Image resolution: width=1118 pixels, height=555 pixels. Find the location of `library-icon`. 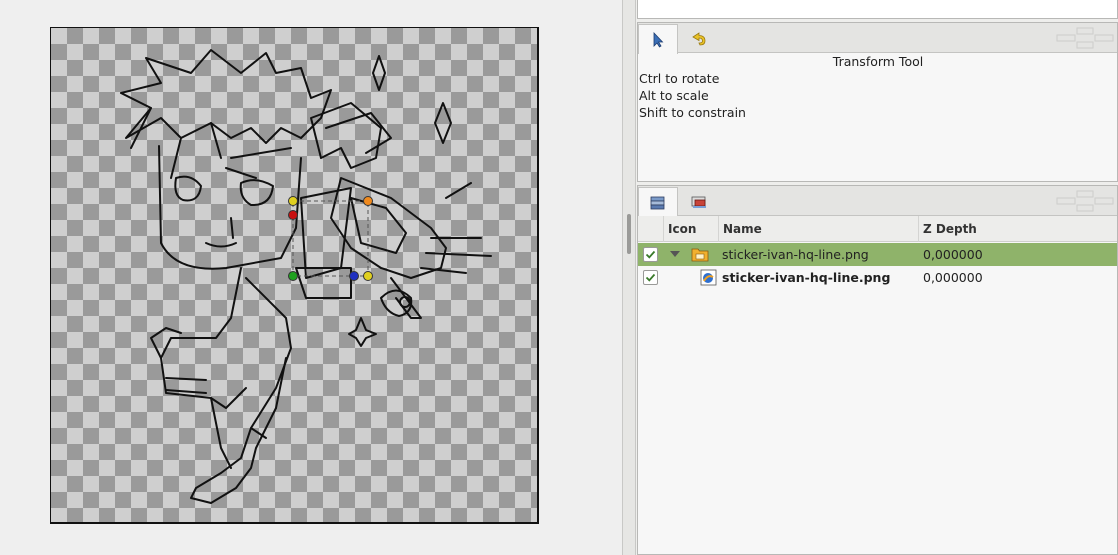

library-icon is located at coordinates (698, 202).